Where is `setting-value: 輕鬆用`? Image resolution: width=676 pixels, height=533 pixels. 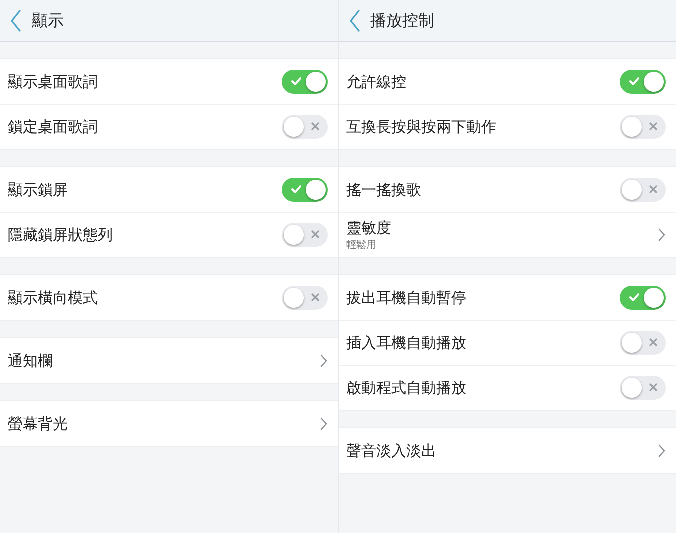
setting-value: 輕鬆用 is located at coordinates (362, 246).